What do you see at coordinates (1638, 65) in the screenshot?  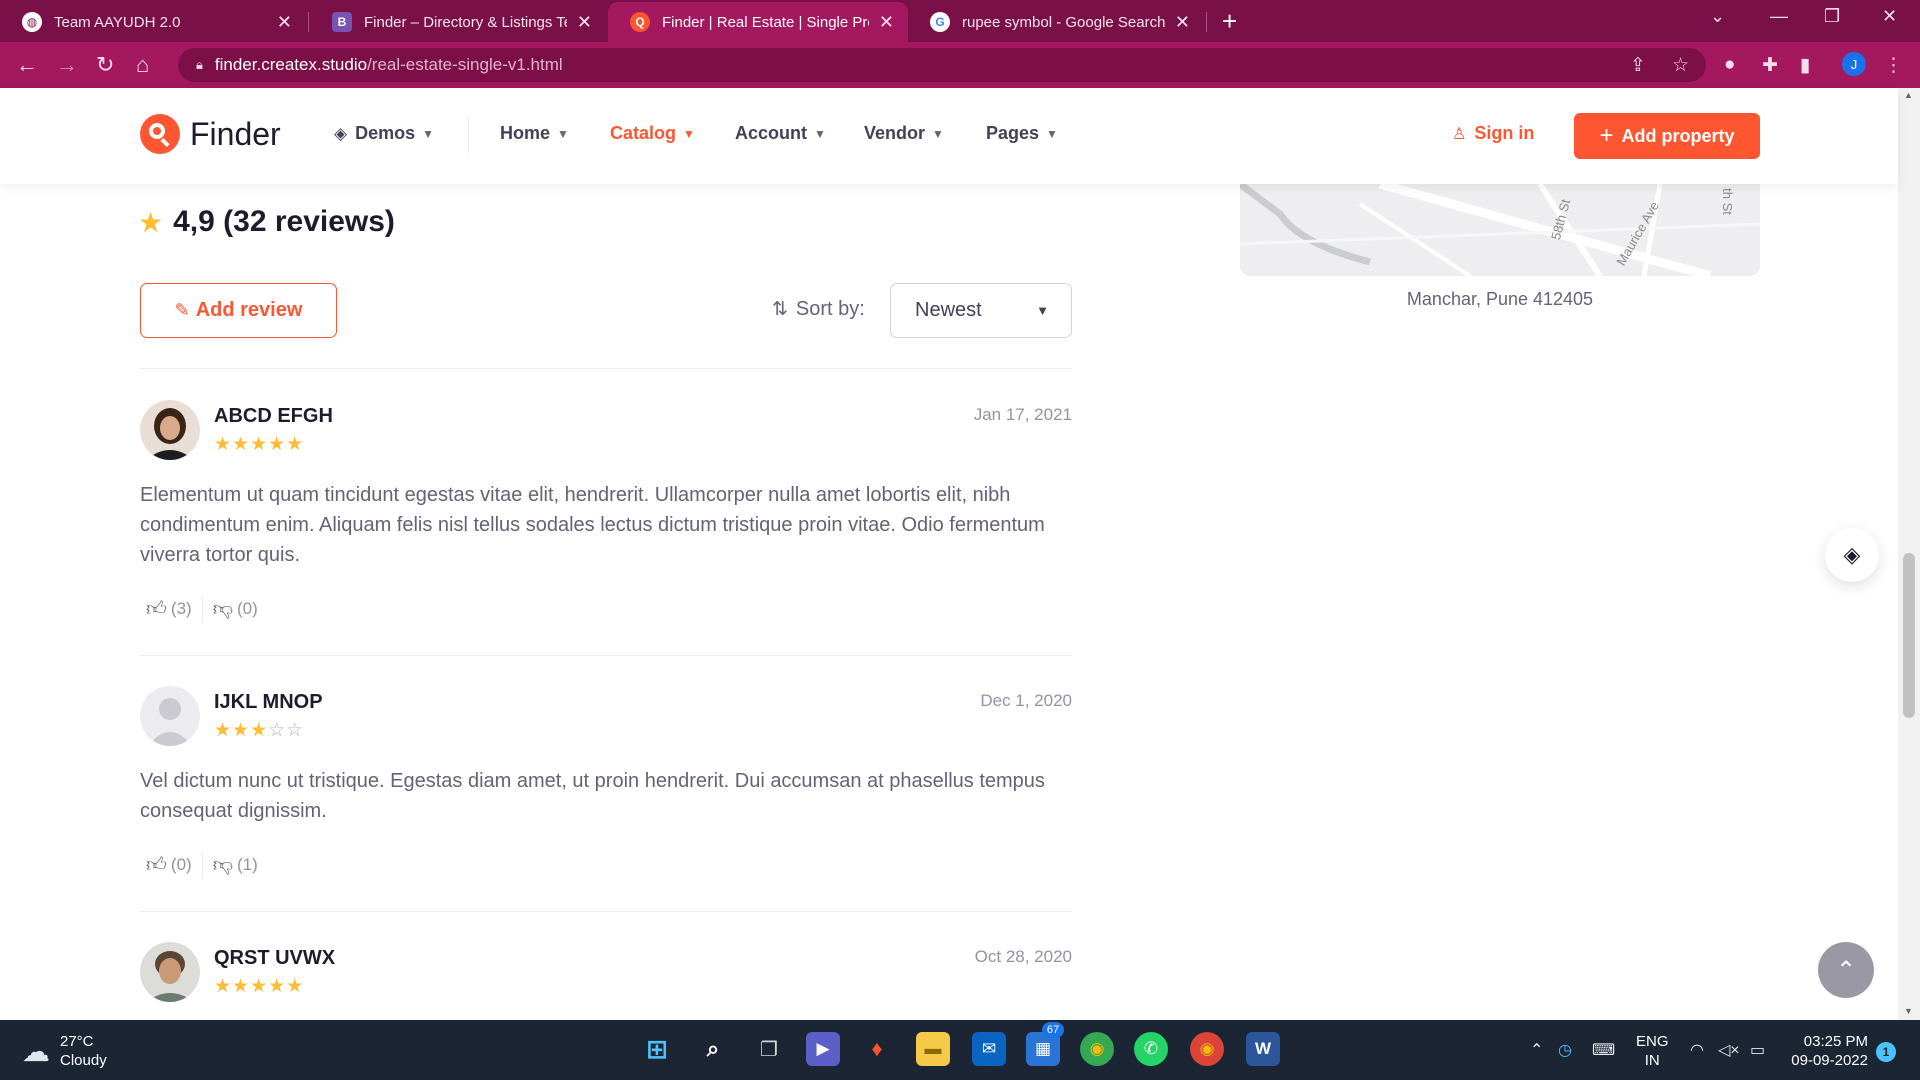 I see `share-icon: ⇪` at bounding box center [1638, 65].